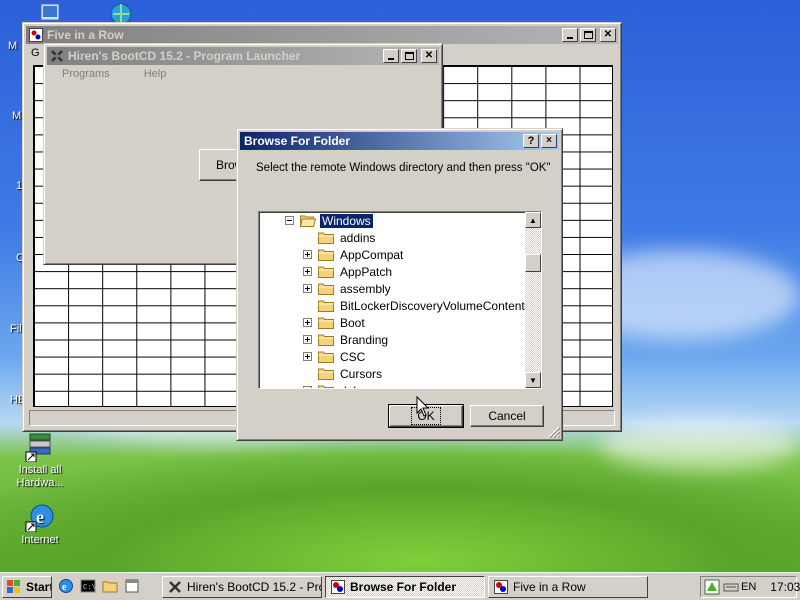 This screenshot has width=800, height=600. What do you see at coordinates (358, 237) in the screenshot?
I see `tree-item-label: addins` at bounding box center [358, 237].